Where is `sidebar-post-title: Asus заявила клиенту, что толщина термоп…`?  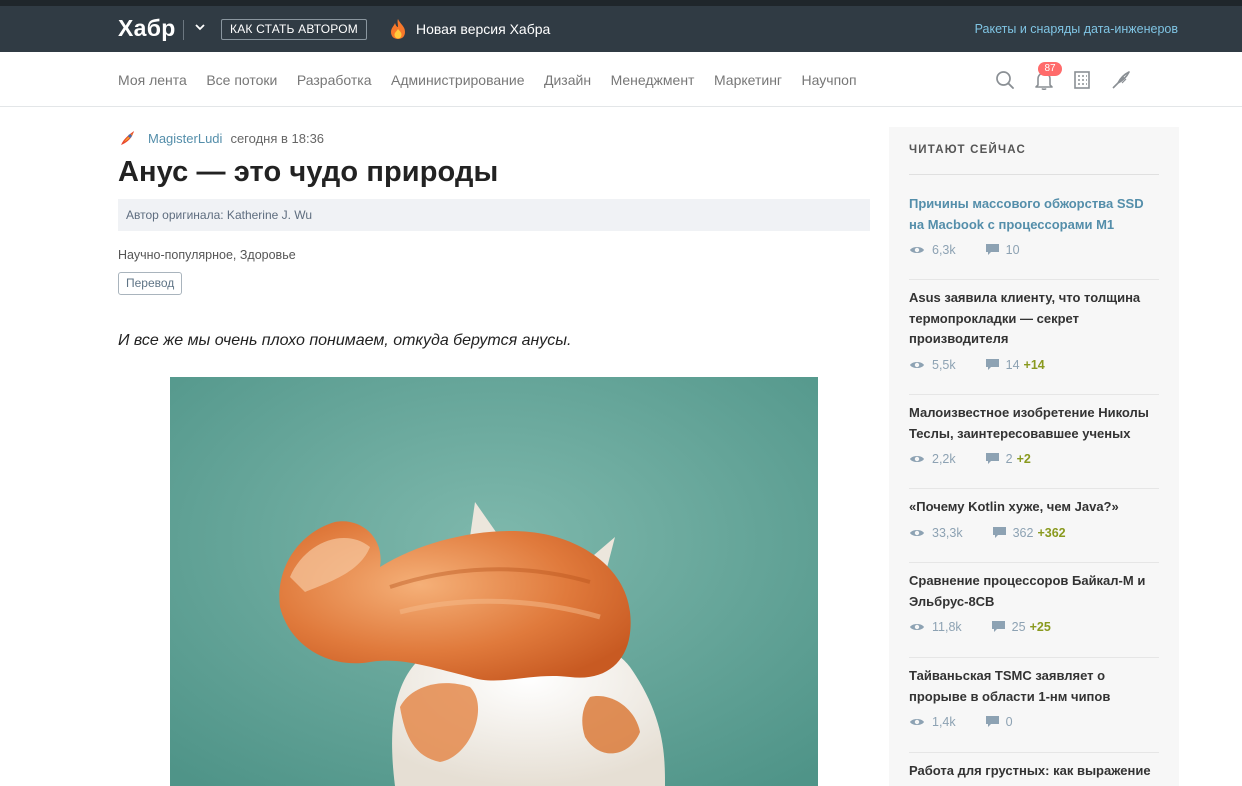 sidebar-post-title: Asus заявила клиенту, что толщина термоп… is located at coordinates (1034, 319).